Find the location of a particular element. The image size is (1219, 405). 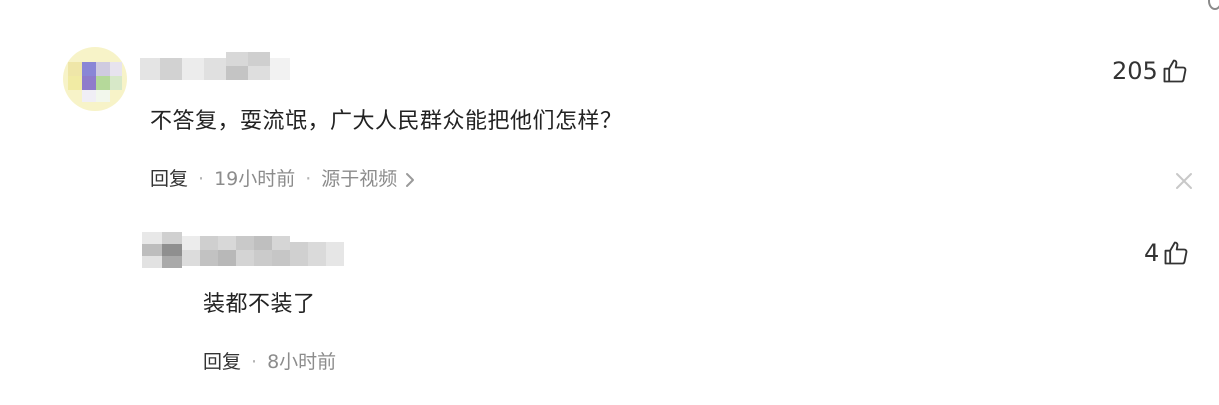

comment-time: 19小时前 is located at coordinates (255, 179).